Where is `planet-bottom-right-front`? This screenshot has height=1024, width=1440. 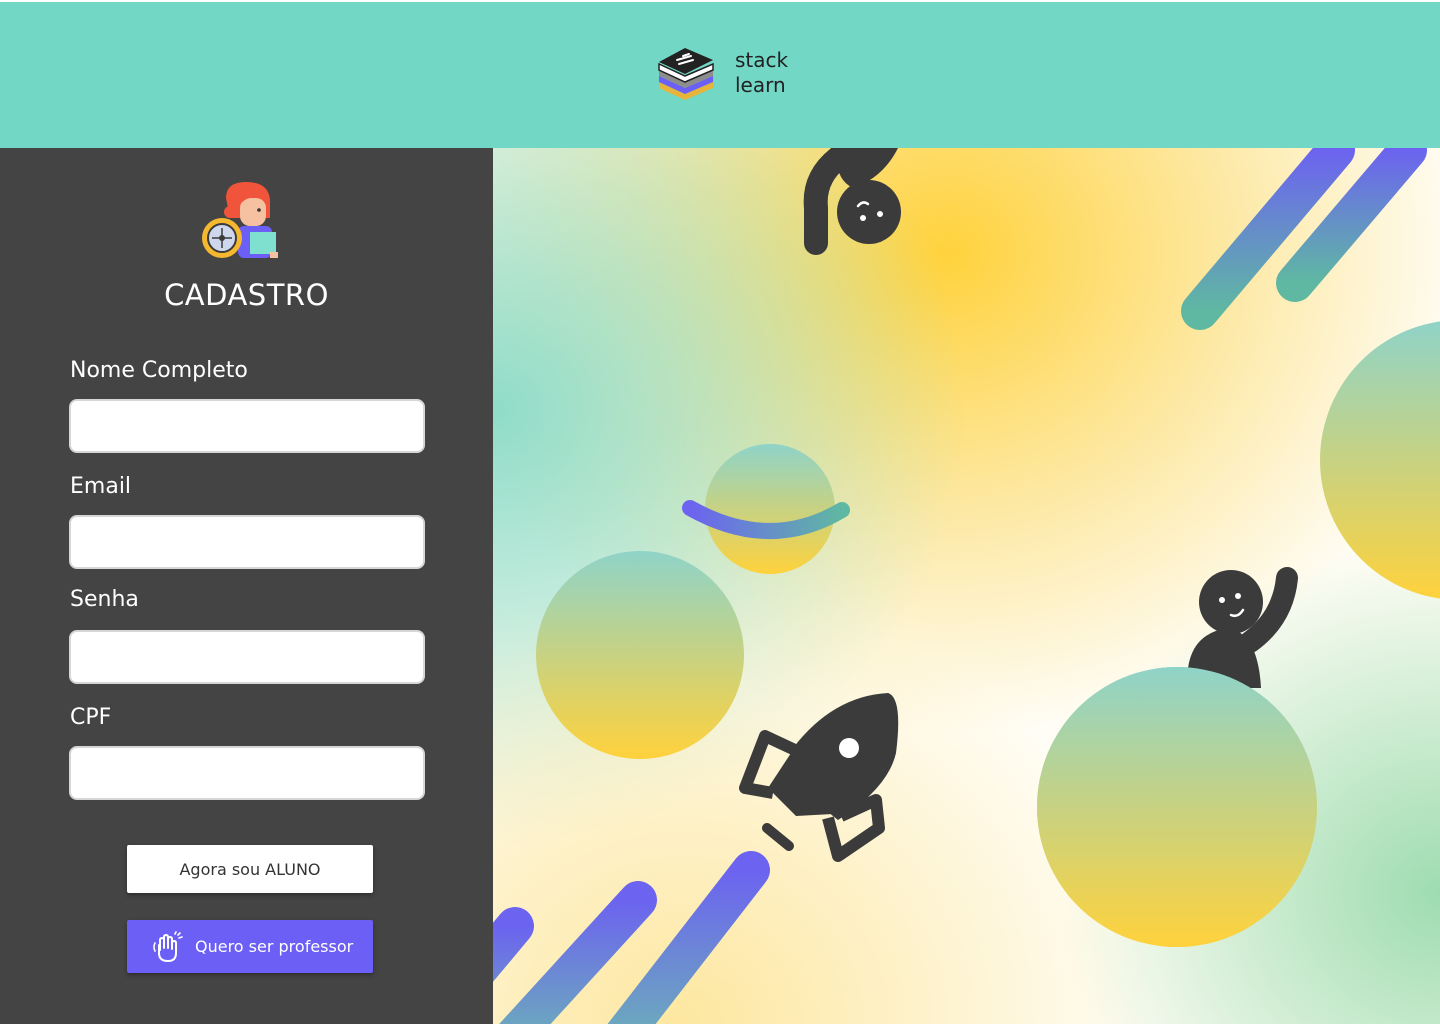 planet-bottom-right-front is located at coordinates (1177, 807).